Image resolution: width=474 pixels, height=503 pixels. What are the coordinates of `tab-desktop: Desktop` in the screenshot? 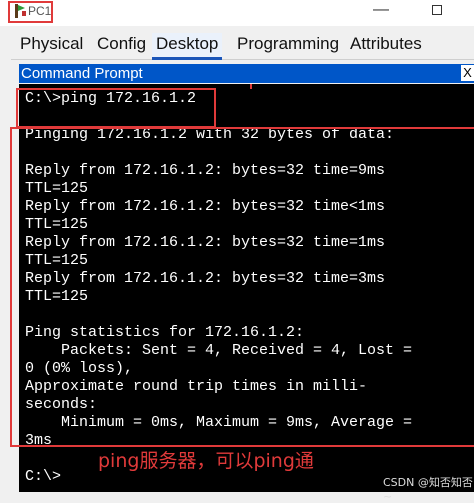 It's located at (187, 46).